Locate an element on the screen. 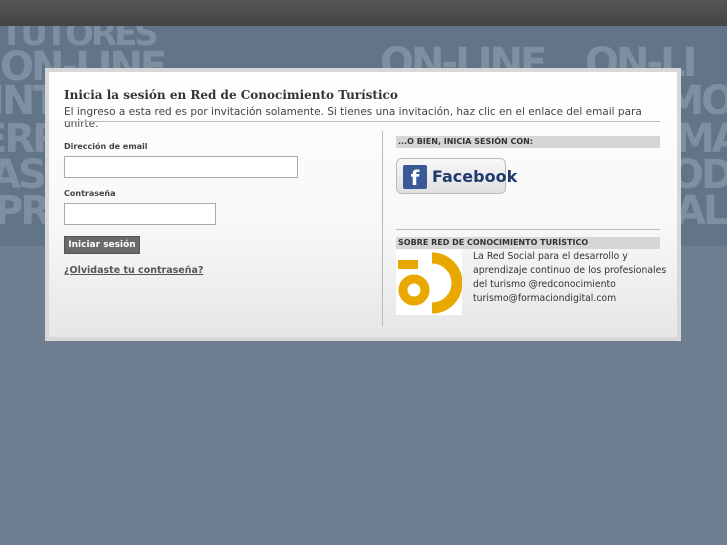 This screenshot has width=727, height=545. email-field is located at coordinates (181, 167).